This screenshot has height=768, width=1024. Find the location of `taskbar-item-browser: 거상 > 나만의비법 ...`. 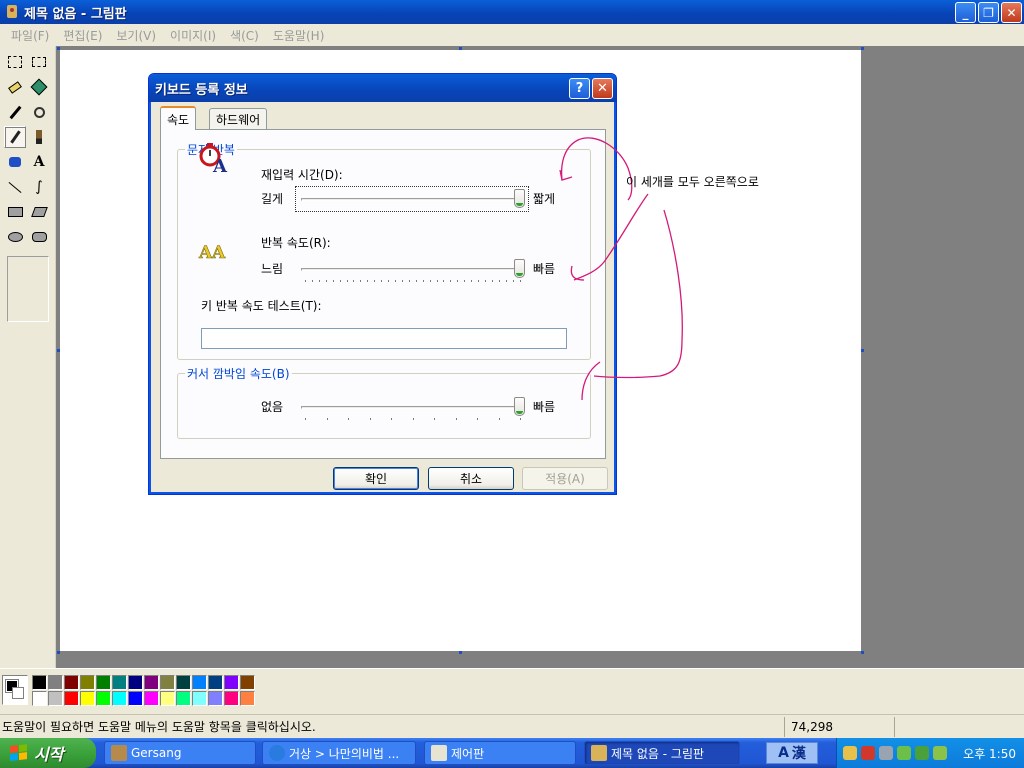

taskbar-item-browser: 거상 > 나만의비법 ... is located at coordinates (339, 753).